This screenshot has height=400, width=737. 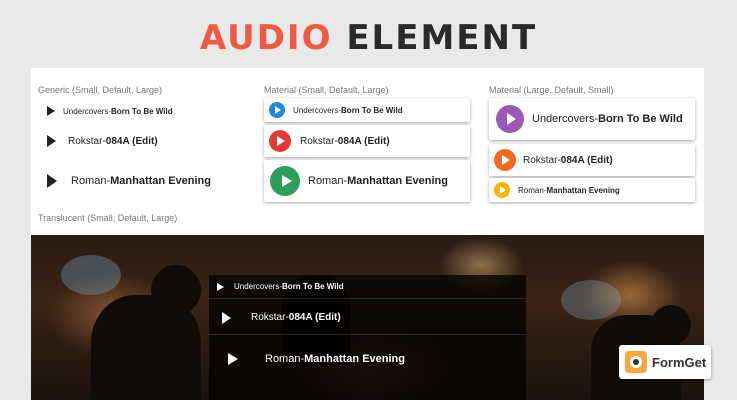 What do you see at coordinates (679, 362) in the screenshot?
I see `logo-text: FormGet` at bounding box center [679, 362].